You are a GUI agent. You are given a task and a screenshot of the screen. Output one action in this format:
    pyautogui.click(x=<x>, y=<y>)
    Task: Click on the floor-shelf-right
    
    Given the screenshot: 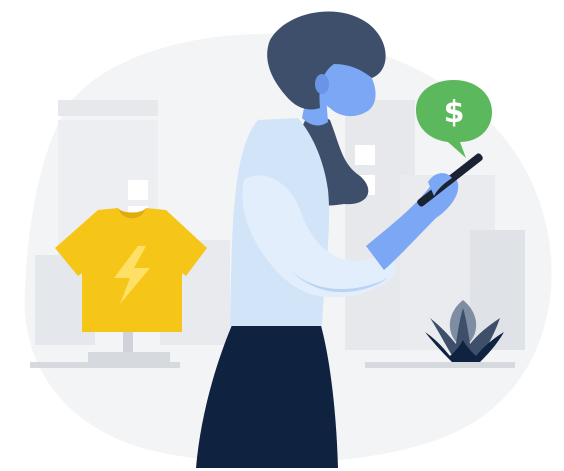 What is the action you would take?
    pyautogui.click(x=440, y=365)
    